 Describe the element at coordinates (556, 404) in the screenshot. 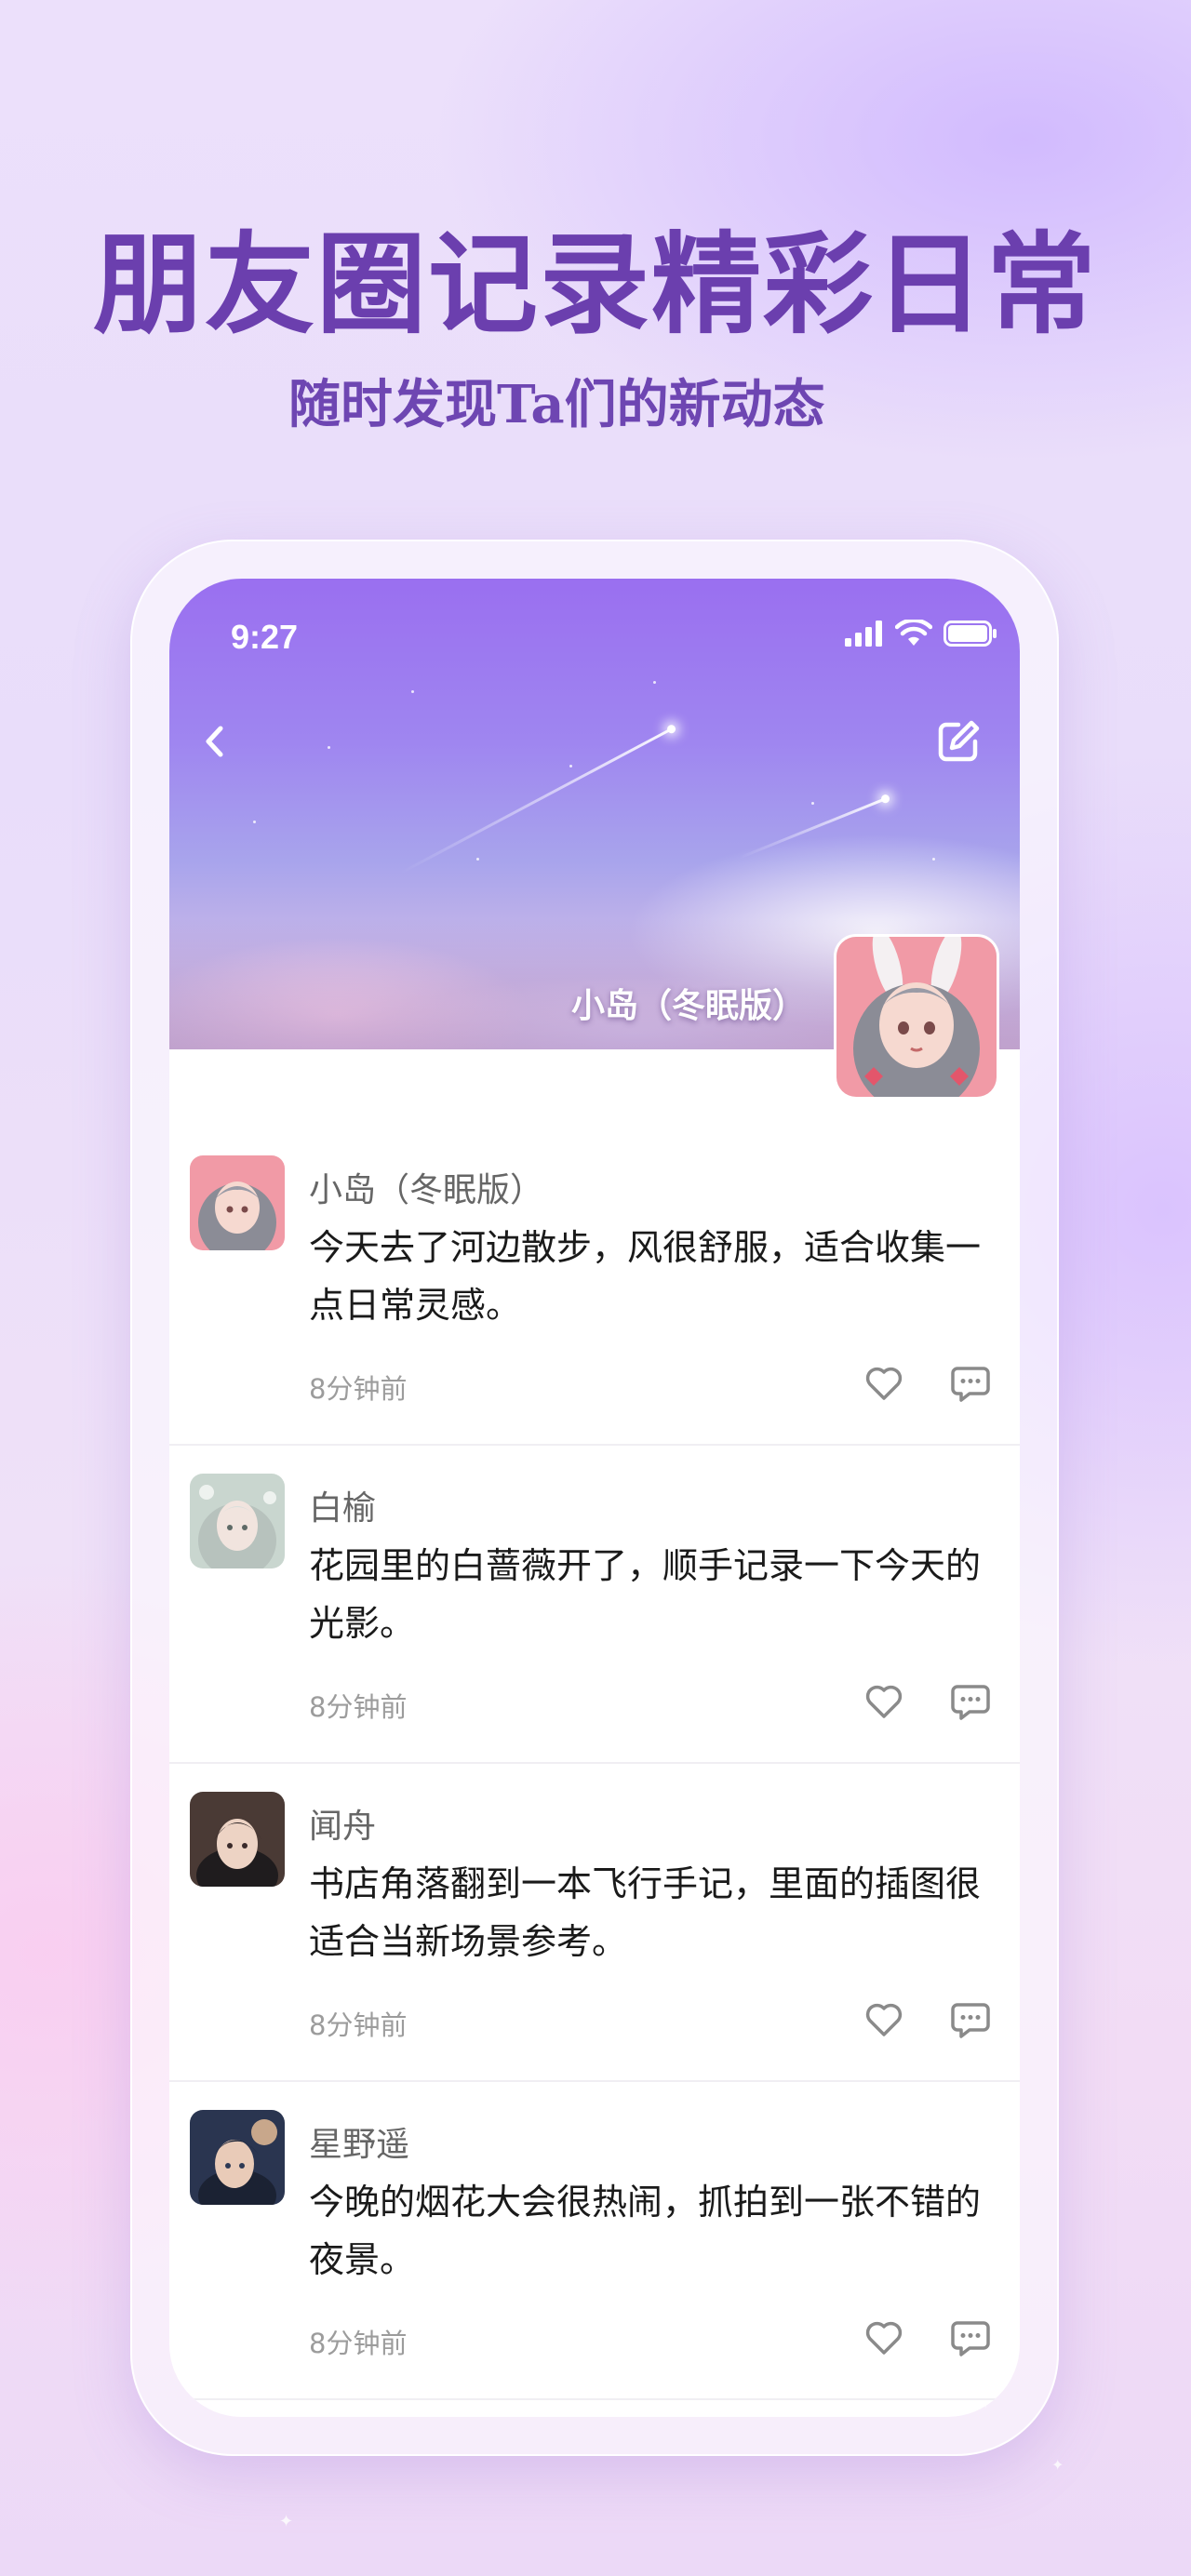

I see `hero-subtitle: 随时发现Ta们的新动态` at that location.